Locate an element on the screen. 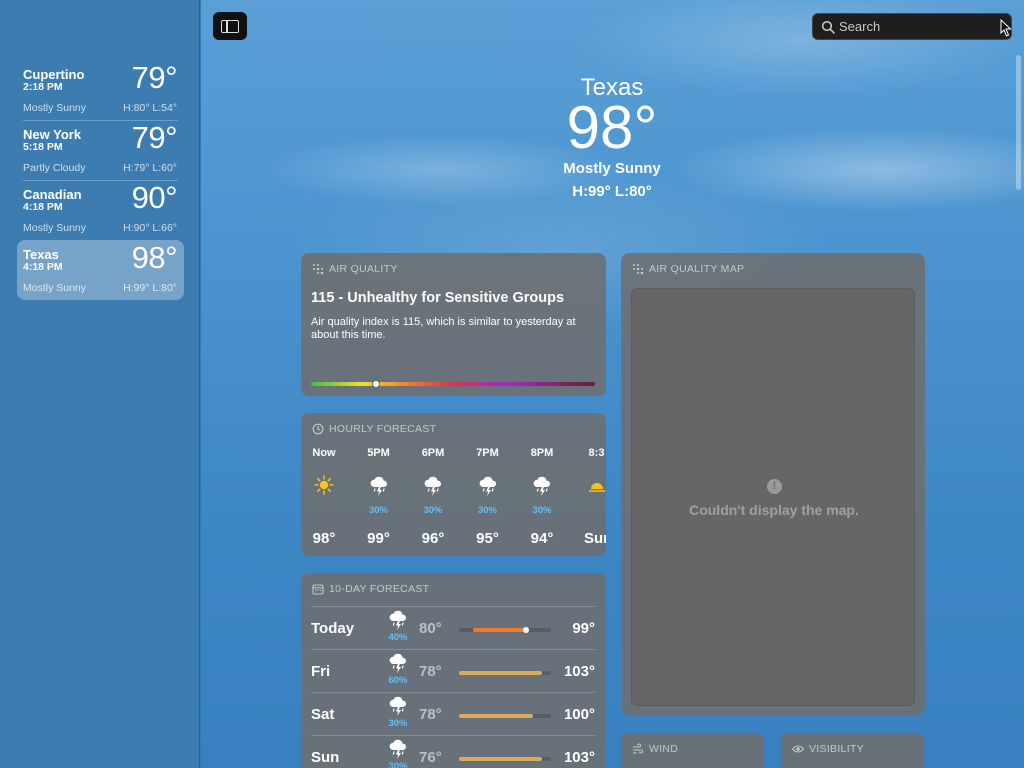  wind-card: WIND is located at coordinates (692, 750).